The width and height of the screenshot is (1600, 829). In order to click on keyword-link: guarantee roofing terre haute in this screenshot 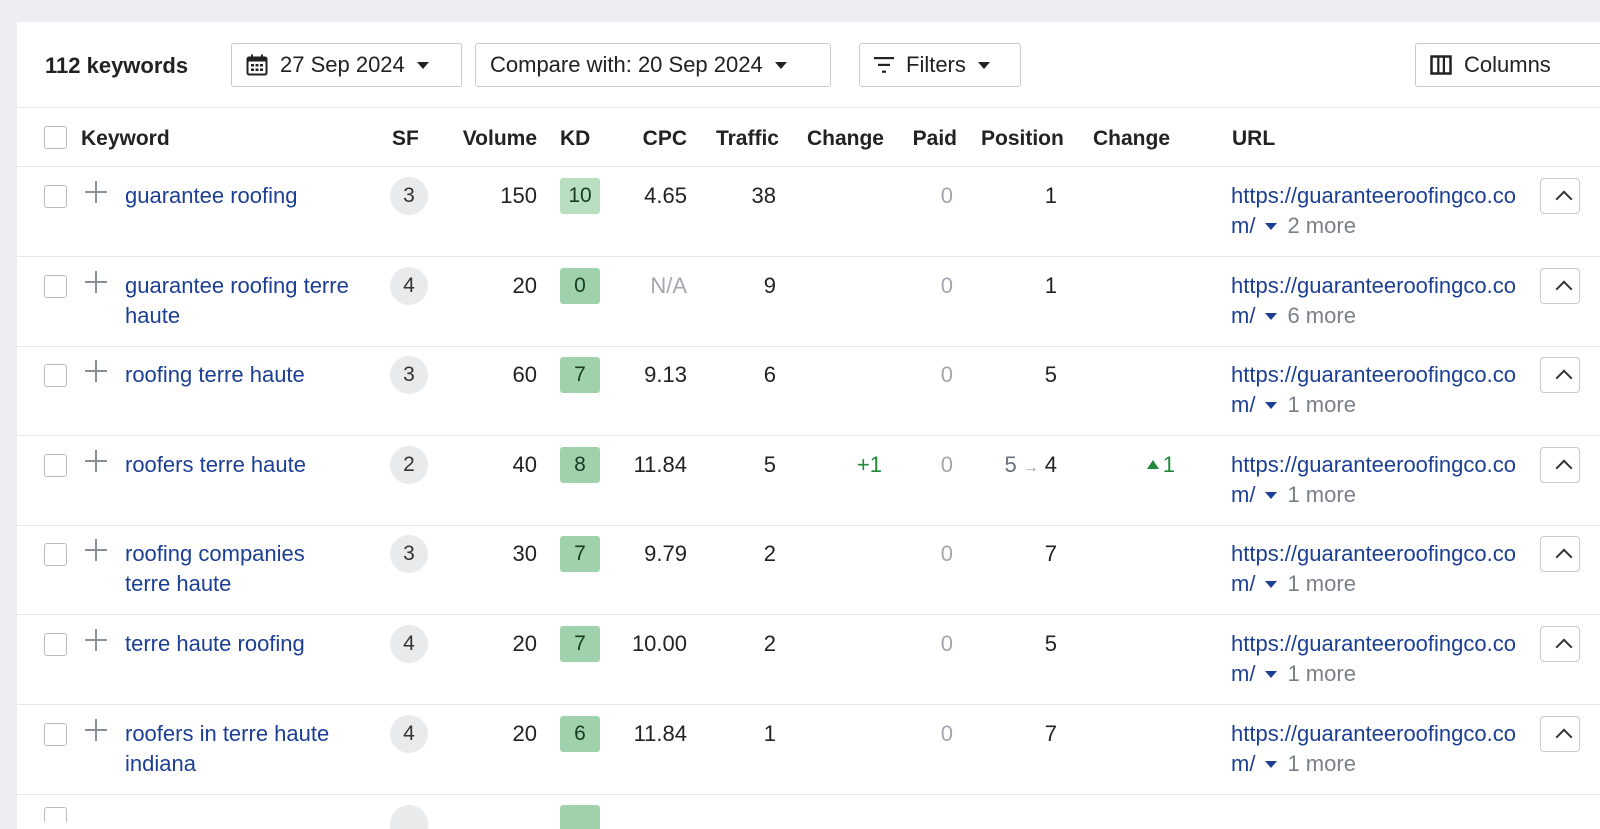, I will do `click(240, 301)`.